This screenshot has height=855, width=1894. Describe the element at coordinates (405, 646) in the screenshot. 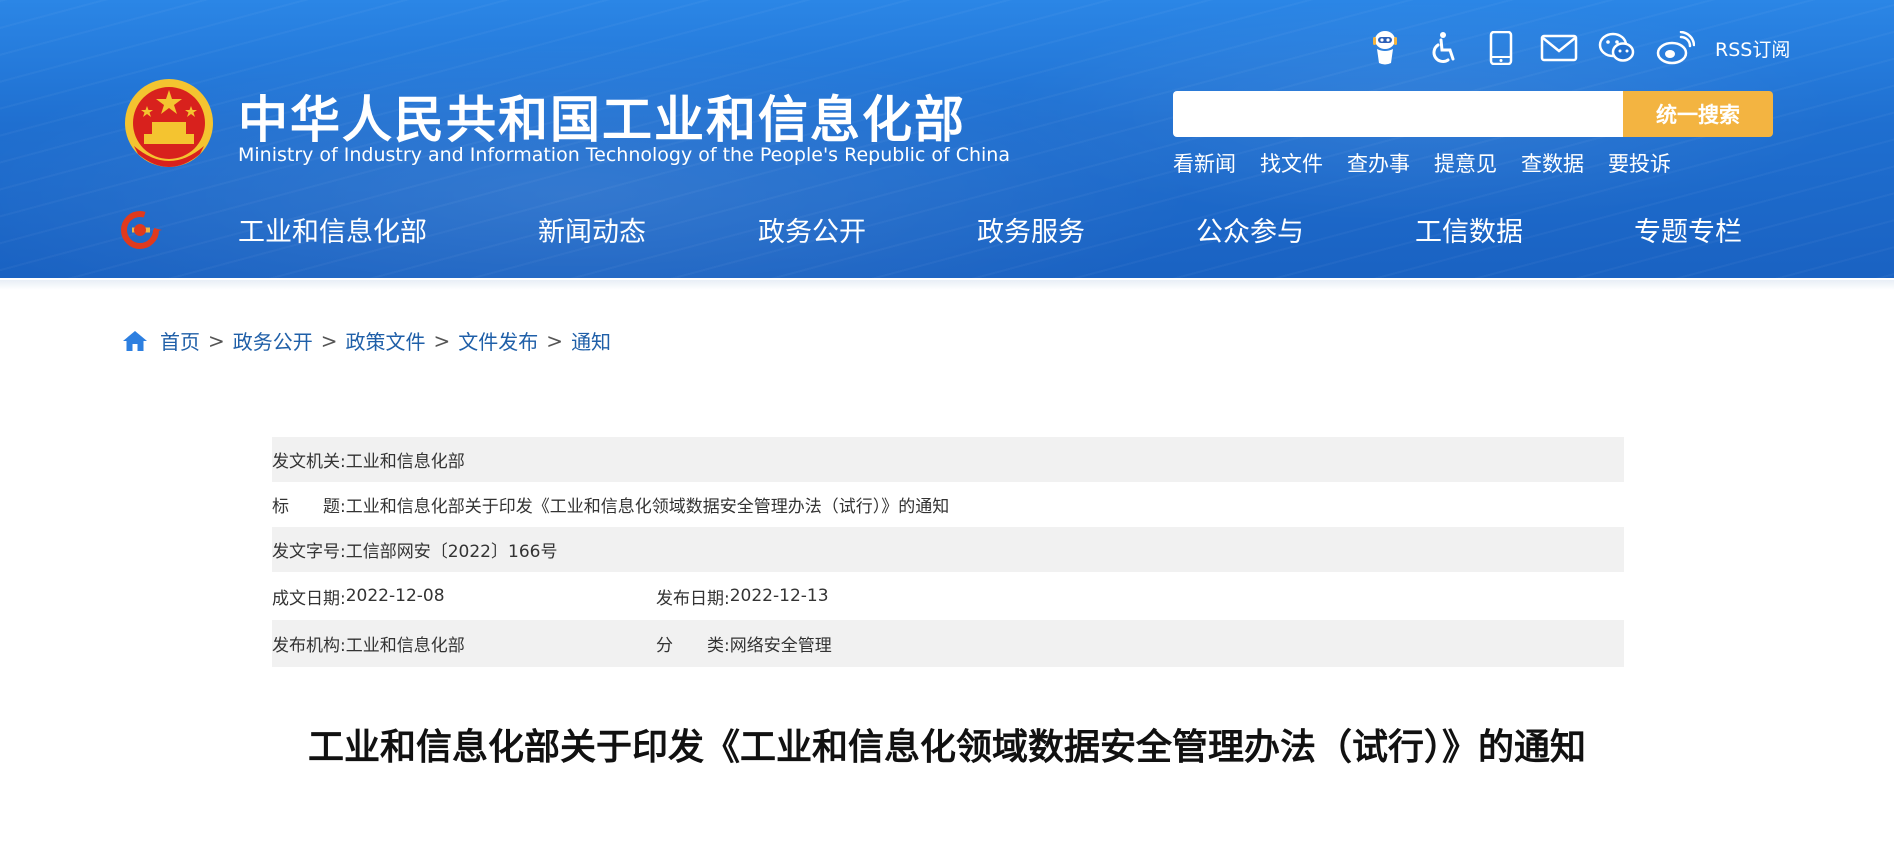

I see `meta-value-org: 工业和信息化部` at that location.